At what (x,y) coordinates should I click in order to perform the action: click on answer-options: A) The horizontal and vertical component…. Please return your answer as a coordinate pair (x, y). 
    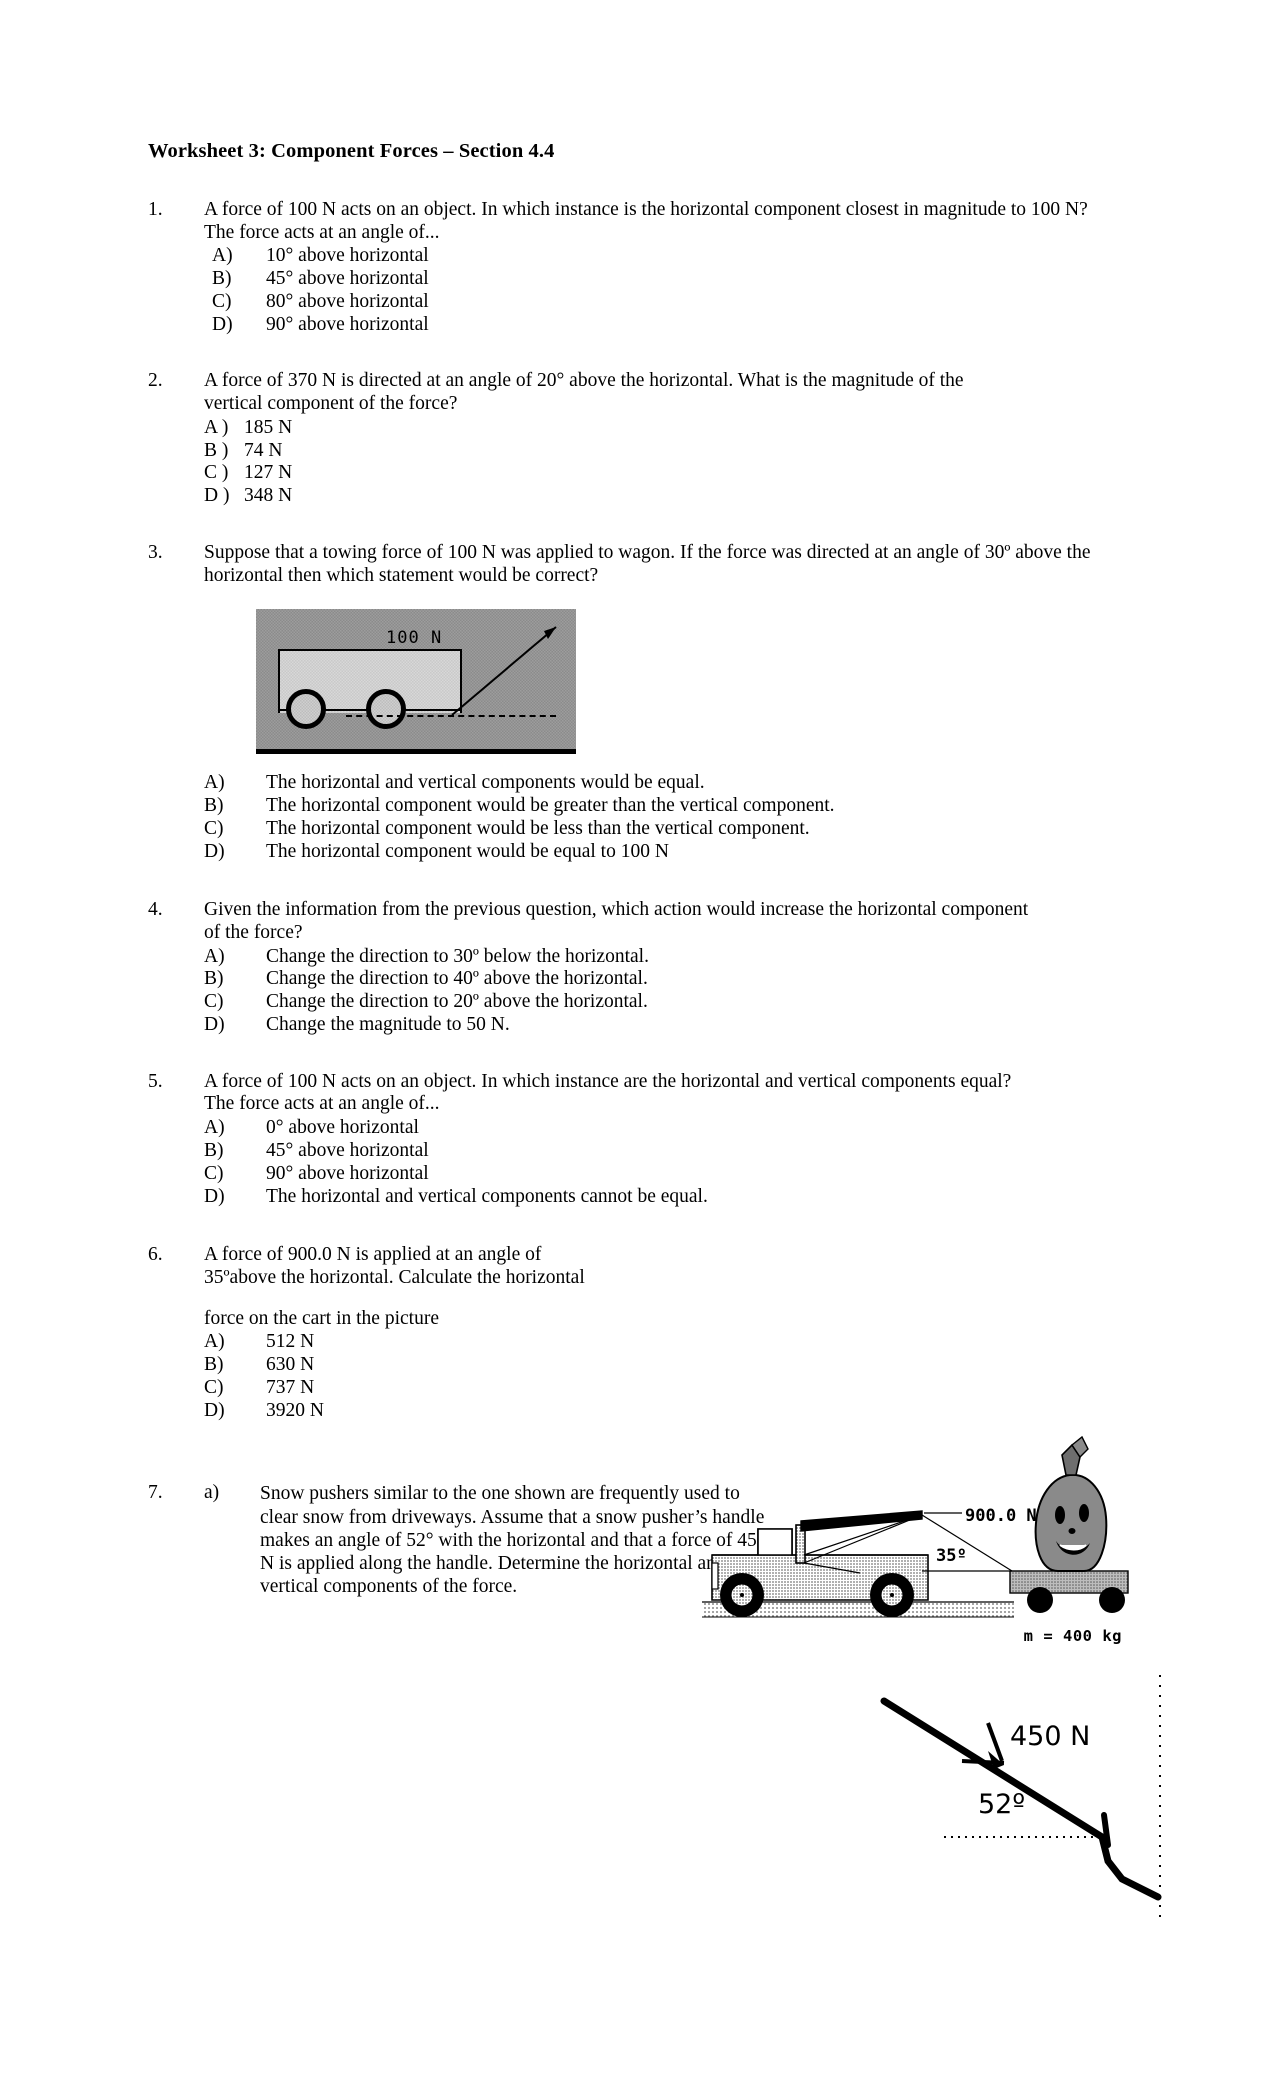
    Looking at the image, I should click on (676, 817).